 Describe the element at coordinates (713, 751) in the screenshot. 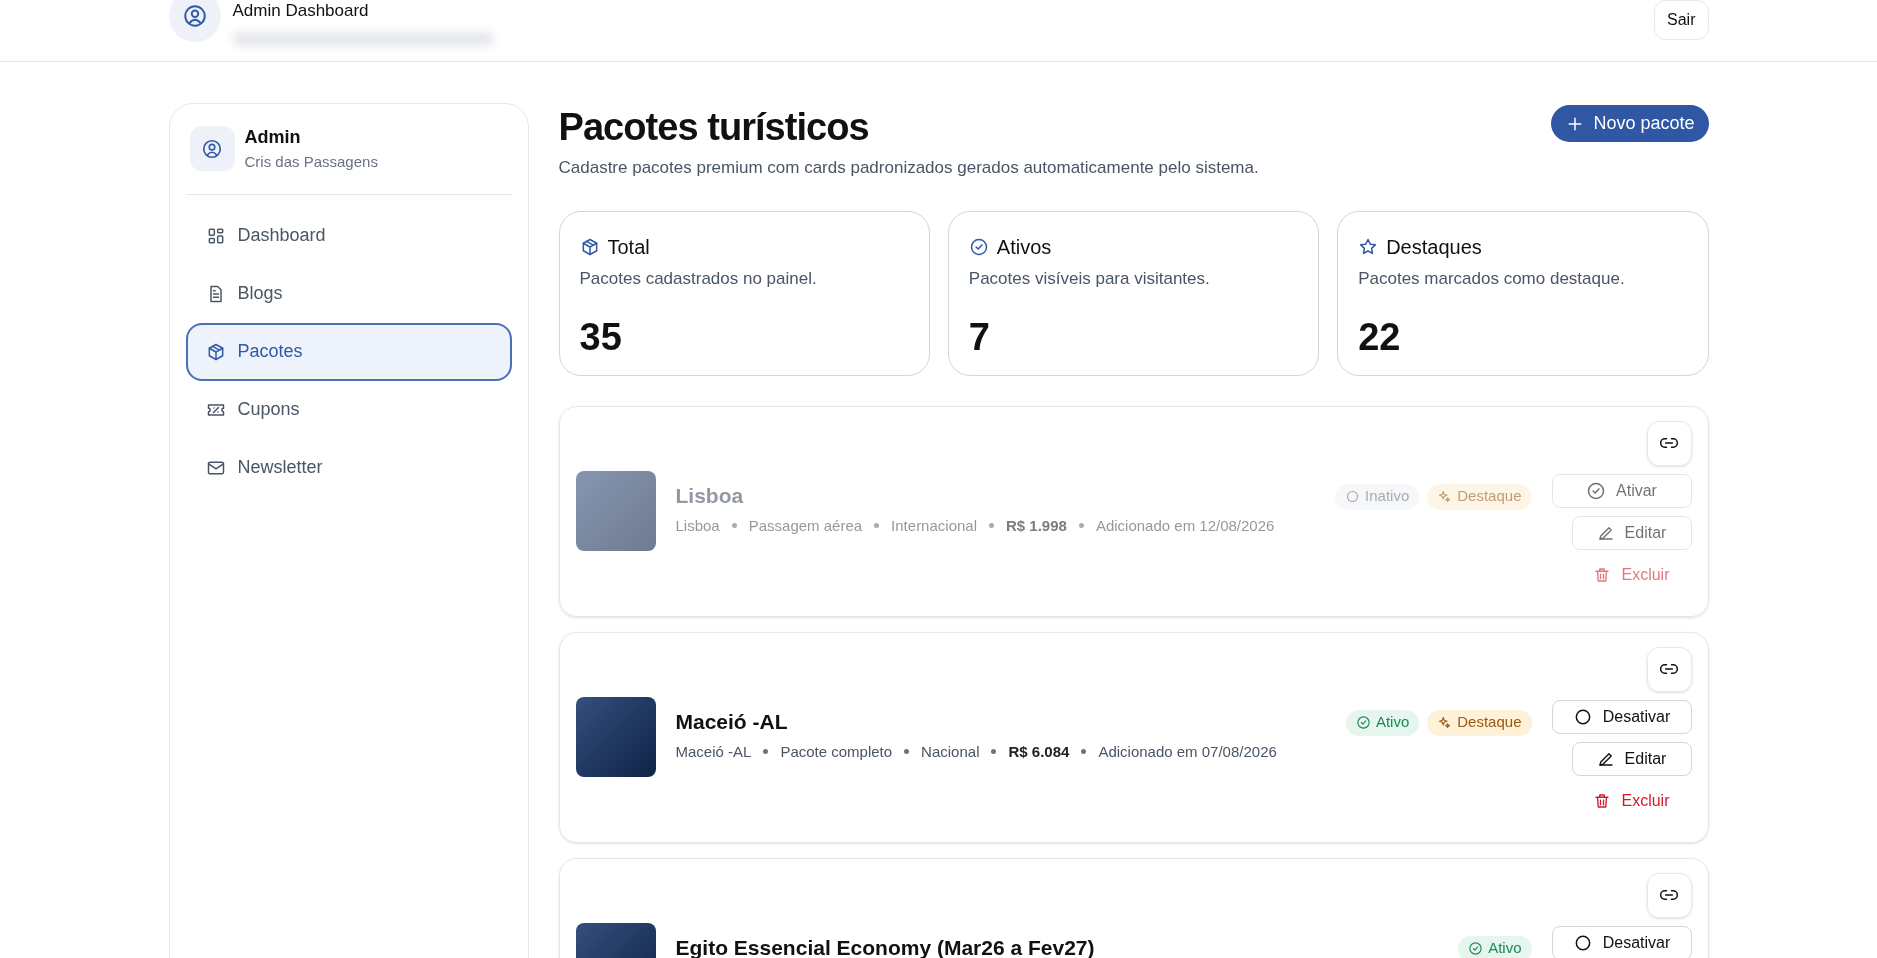

I see `meta-text: Maceió -AL` at that location.